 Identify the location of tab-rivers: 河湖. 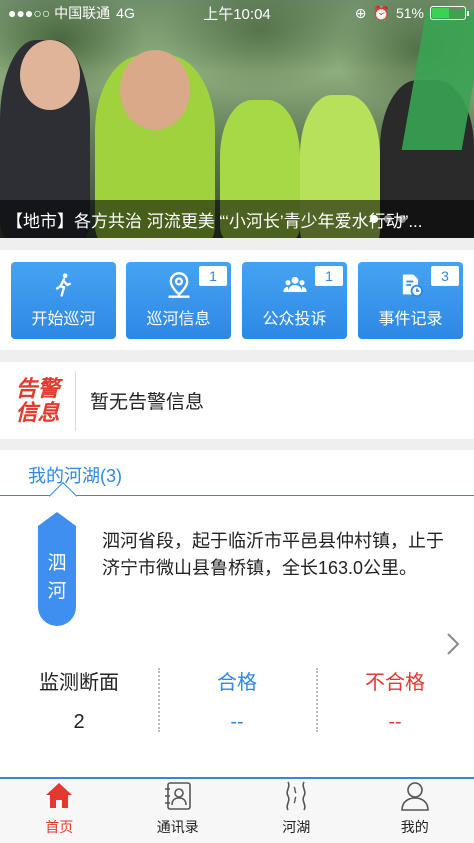
(296, 811).